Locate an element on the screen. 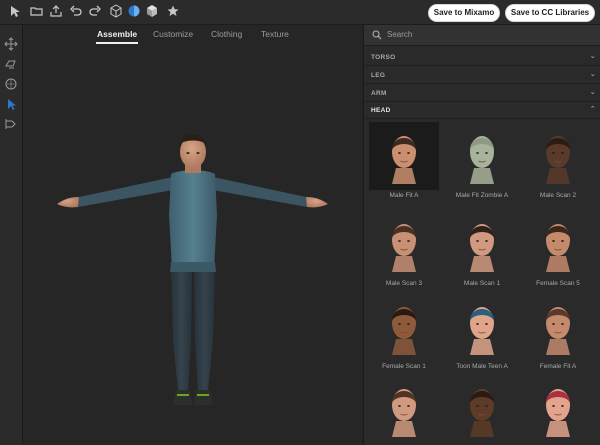 The width and height of the screenshot is (600, 445). head-thumbnail: Female Scan 1 is located at coordinates (404, 333).